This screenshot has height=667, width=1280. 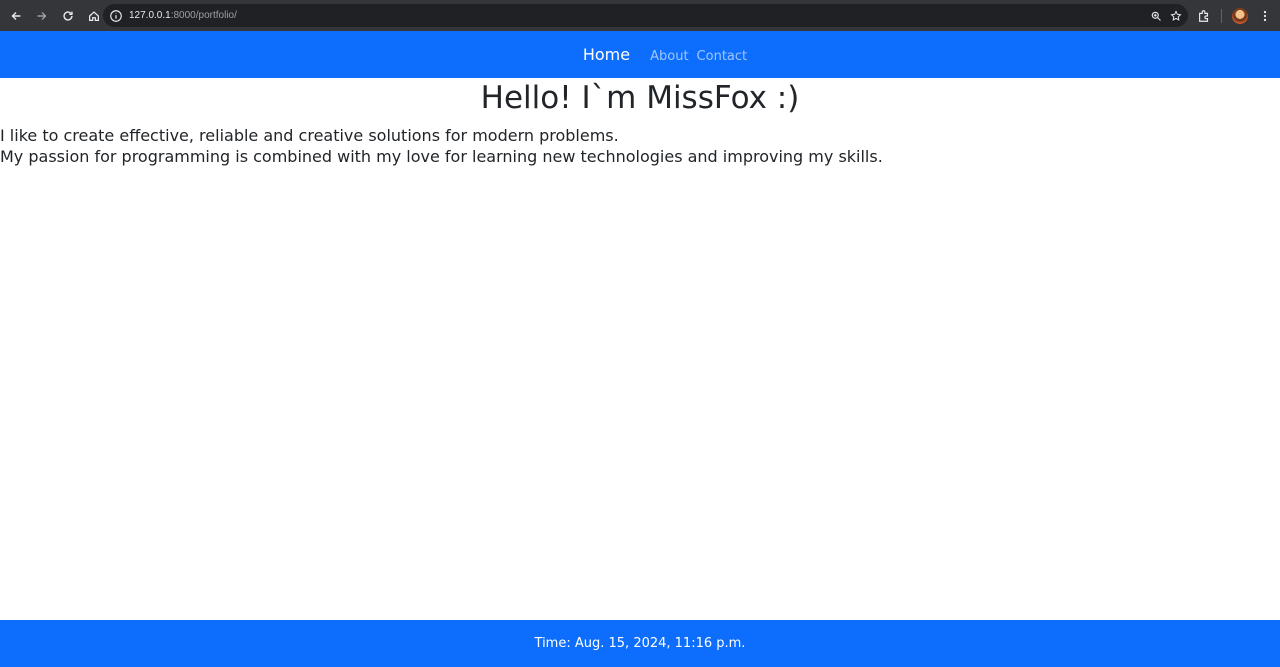 I want to click on forward-button, so click(x=42, y=16).